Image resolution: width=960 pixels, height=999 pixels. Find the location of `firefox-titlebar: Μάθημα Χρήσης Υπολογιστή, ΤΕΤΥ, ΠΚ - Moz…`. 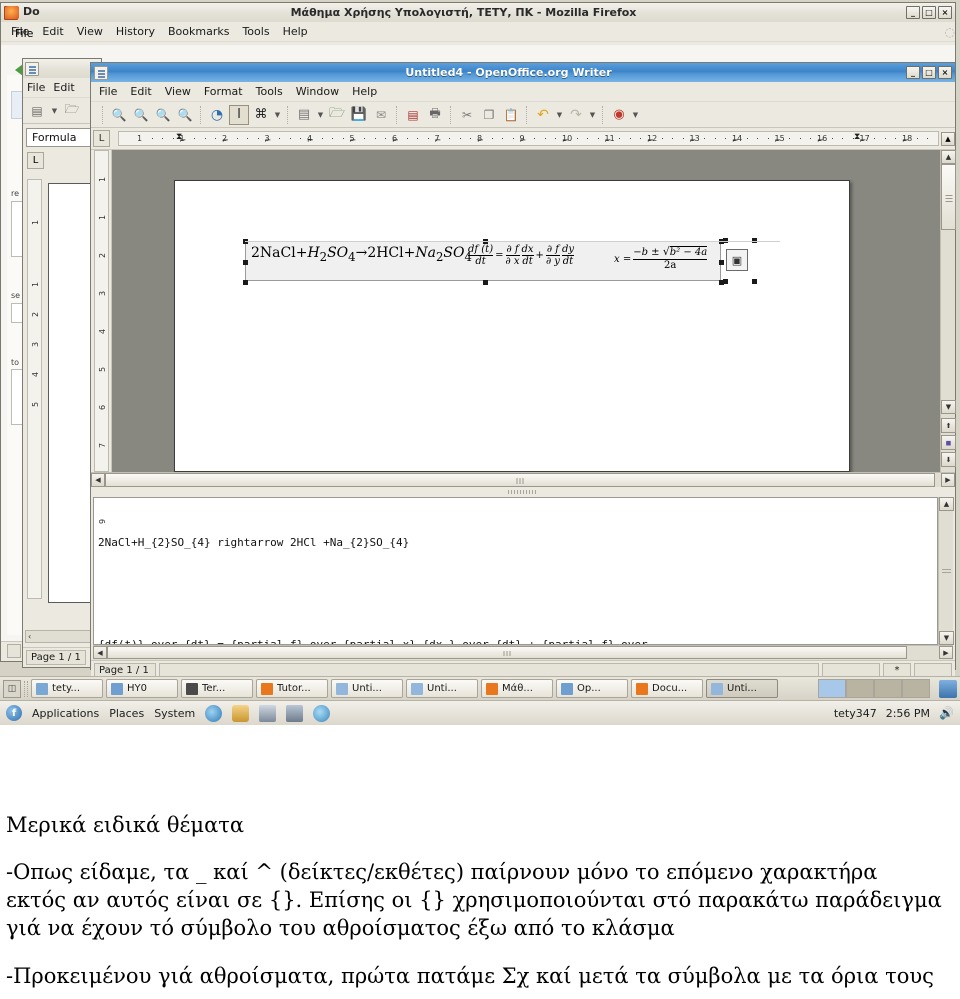

firefox-titlebar: Μάθημα Χρήσης Υπολογιστή, ΤΕΤΥ, ΠΚ - Moz… is located at coordinates (478, 12).